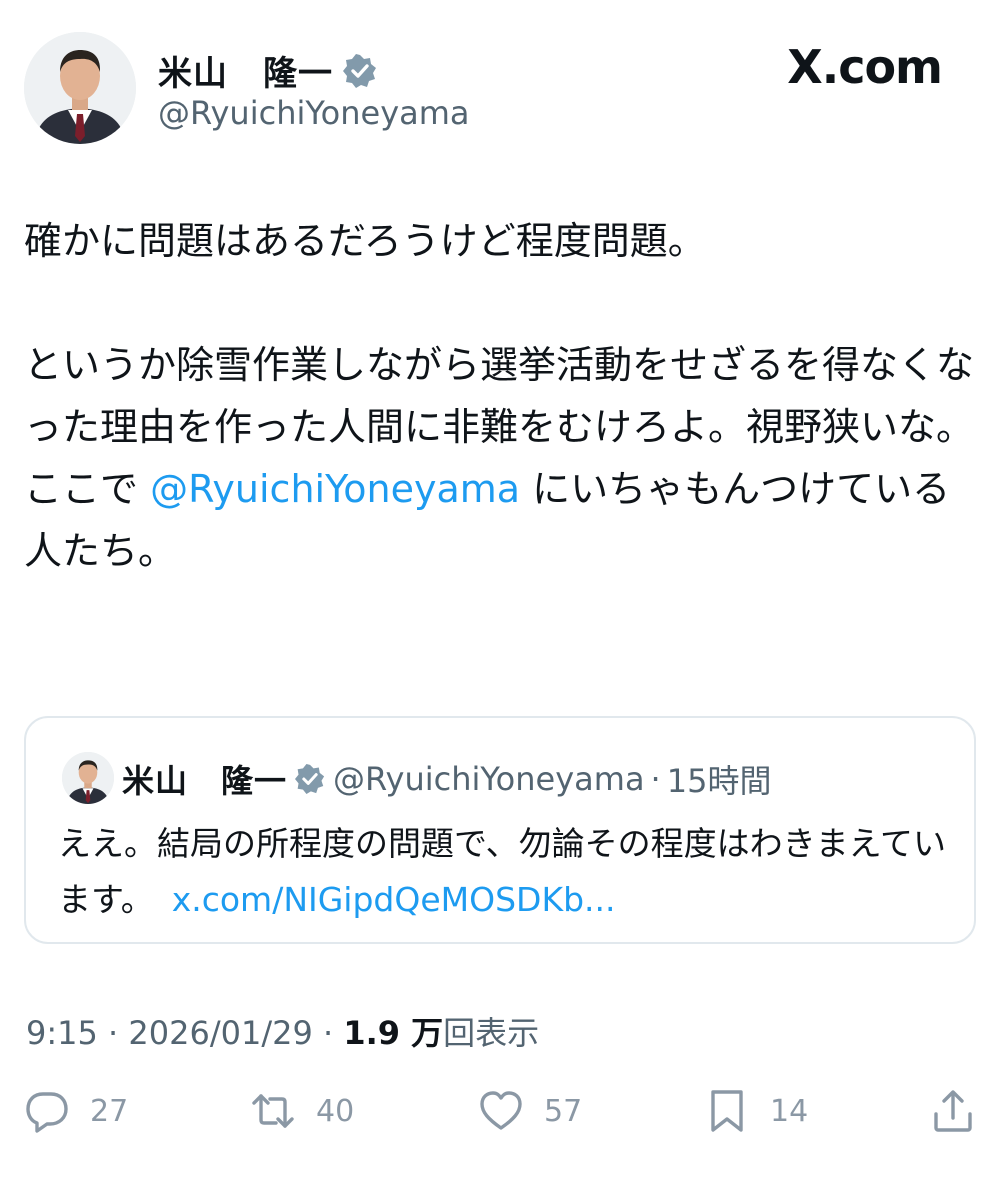 The height and width of the screenshot is (1200, 1002). What do you see at coordinates (360, 70) in the screenshot?
I see `verified-badge-icon` at bounding box center [360, 70].